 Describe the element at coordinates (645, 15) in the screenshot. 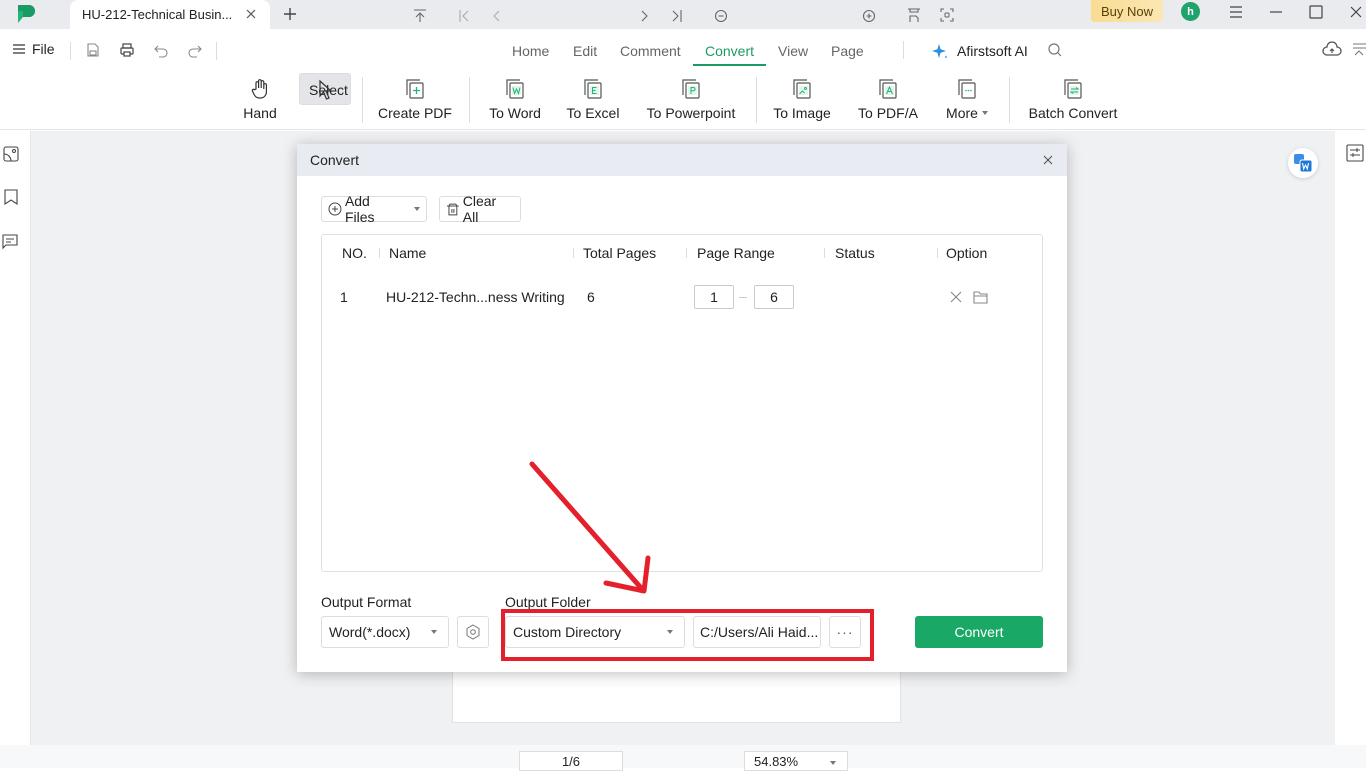

I see `next-page-icon` at that location.